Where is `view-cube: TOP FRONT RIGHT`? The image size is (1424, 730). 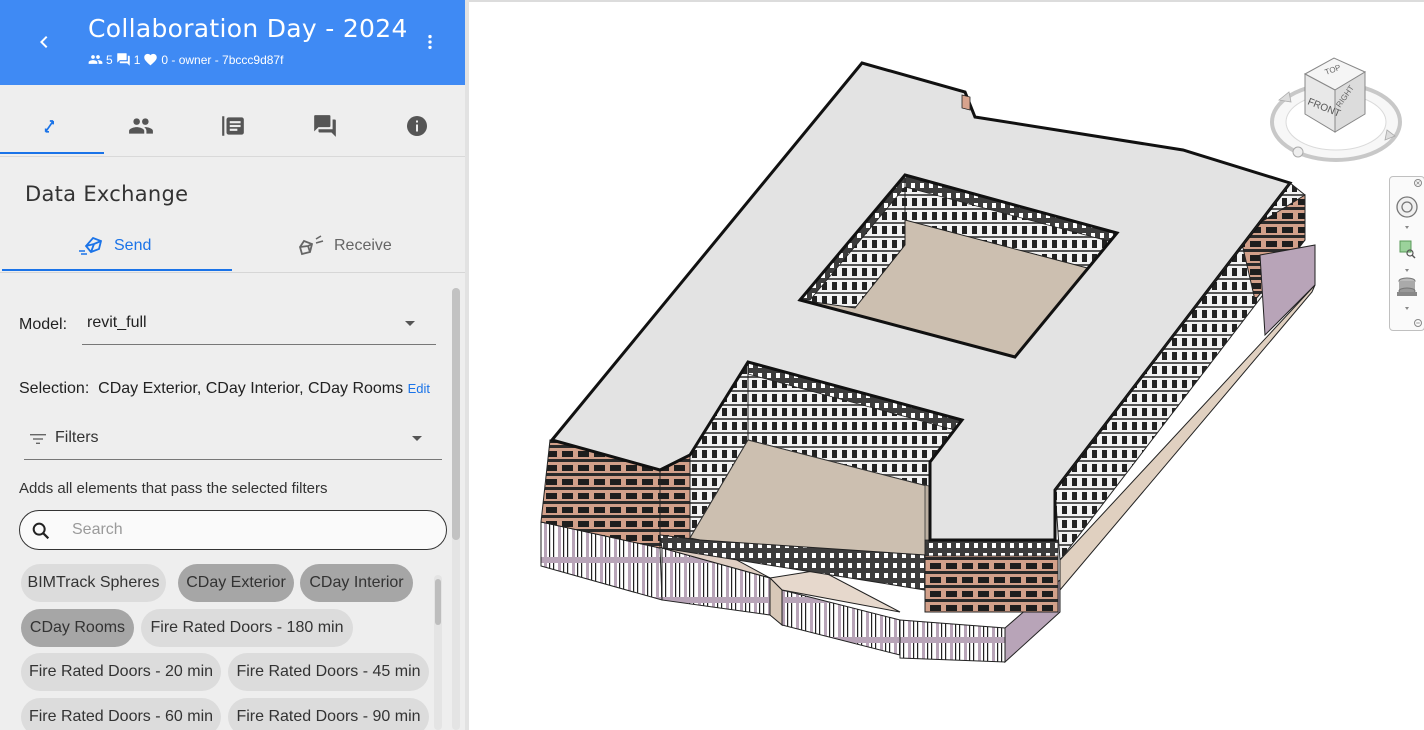 view-cube: TOP FRONT RIGHT is located at coordinates (1335, 109).